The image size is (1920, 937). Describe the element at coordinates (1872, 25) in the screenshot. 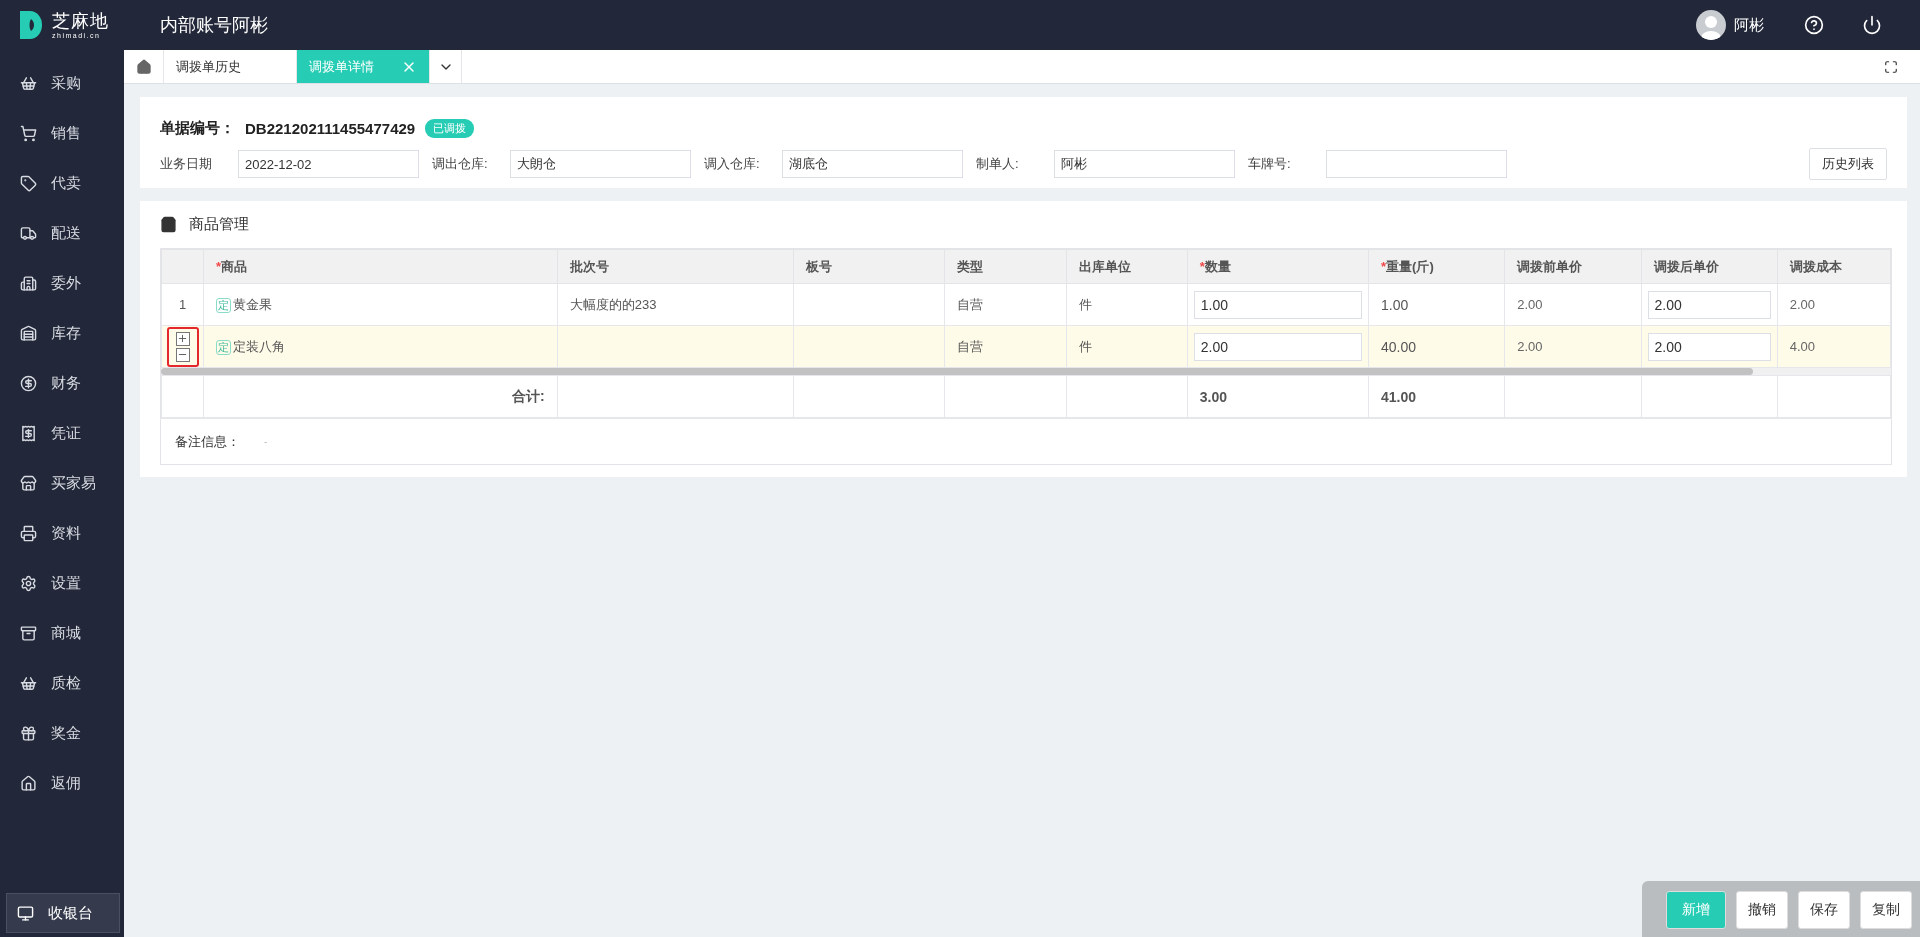

I see `power-icon` at that location.